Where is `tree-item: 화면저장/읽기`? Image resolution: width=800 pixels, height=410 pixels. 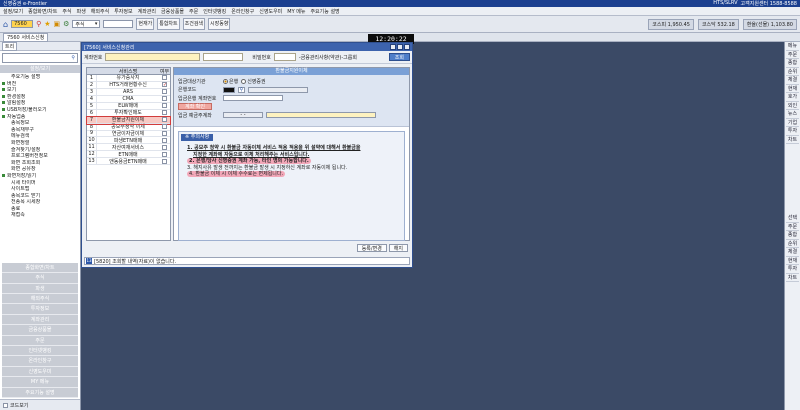 tree-item: 화면저장/읽기 is located at coordinates (40, 176).